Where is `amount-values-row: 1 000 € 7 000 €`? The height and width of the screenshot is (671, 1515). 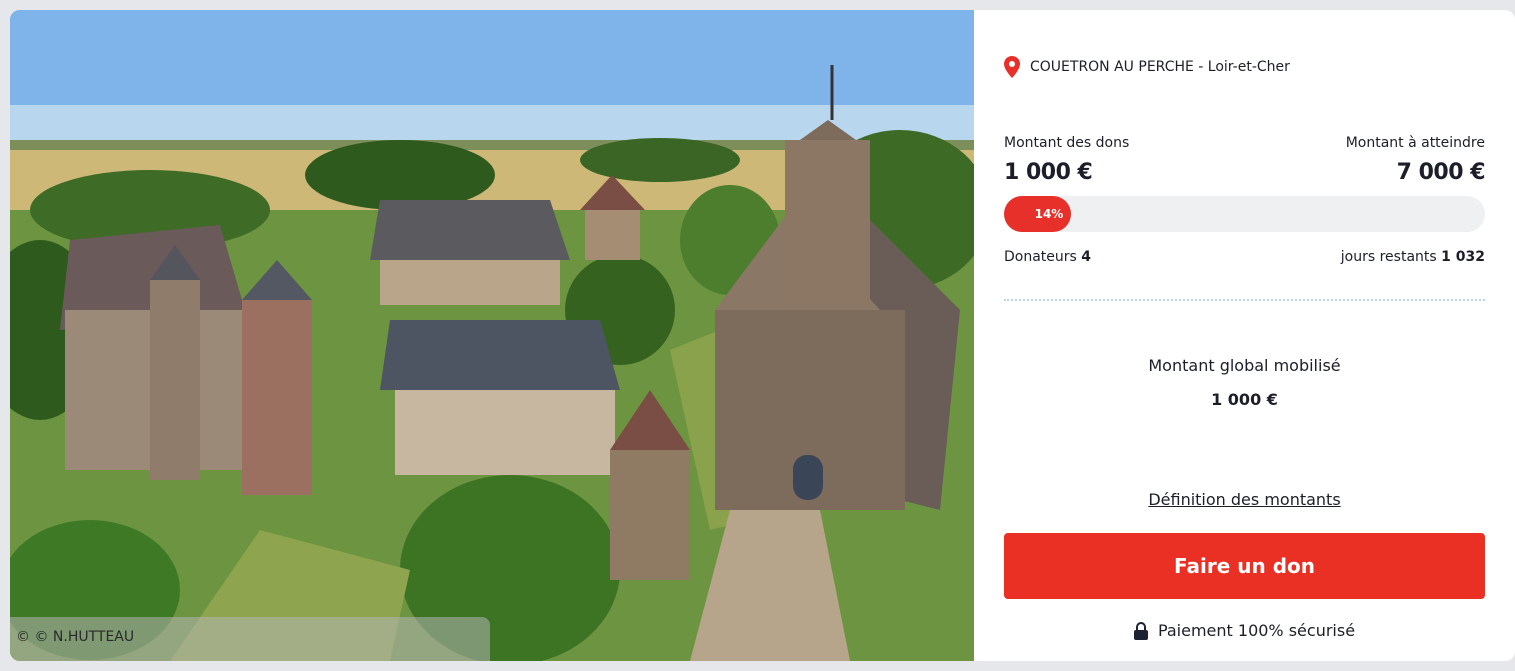
amount-values-row: 1 000 € 7 000 € is located at coordinates (1245, 172).